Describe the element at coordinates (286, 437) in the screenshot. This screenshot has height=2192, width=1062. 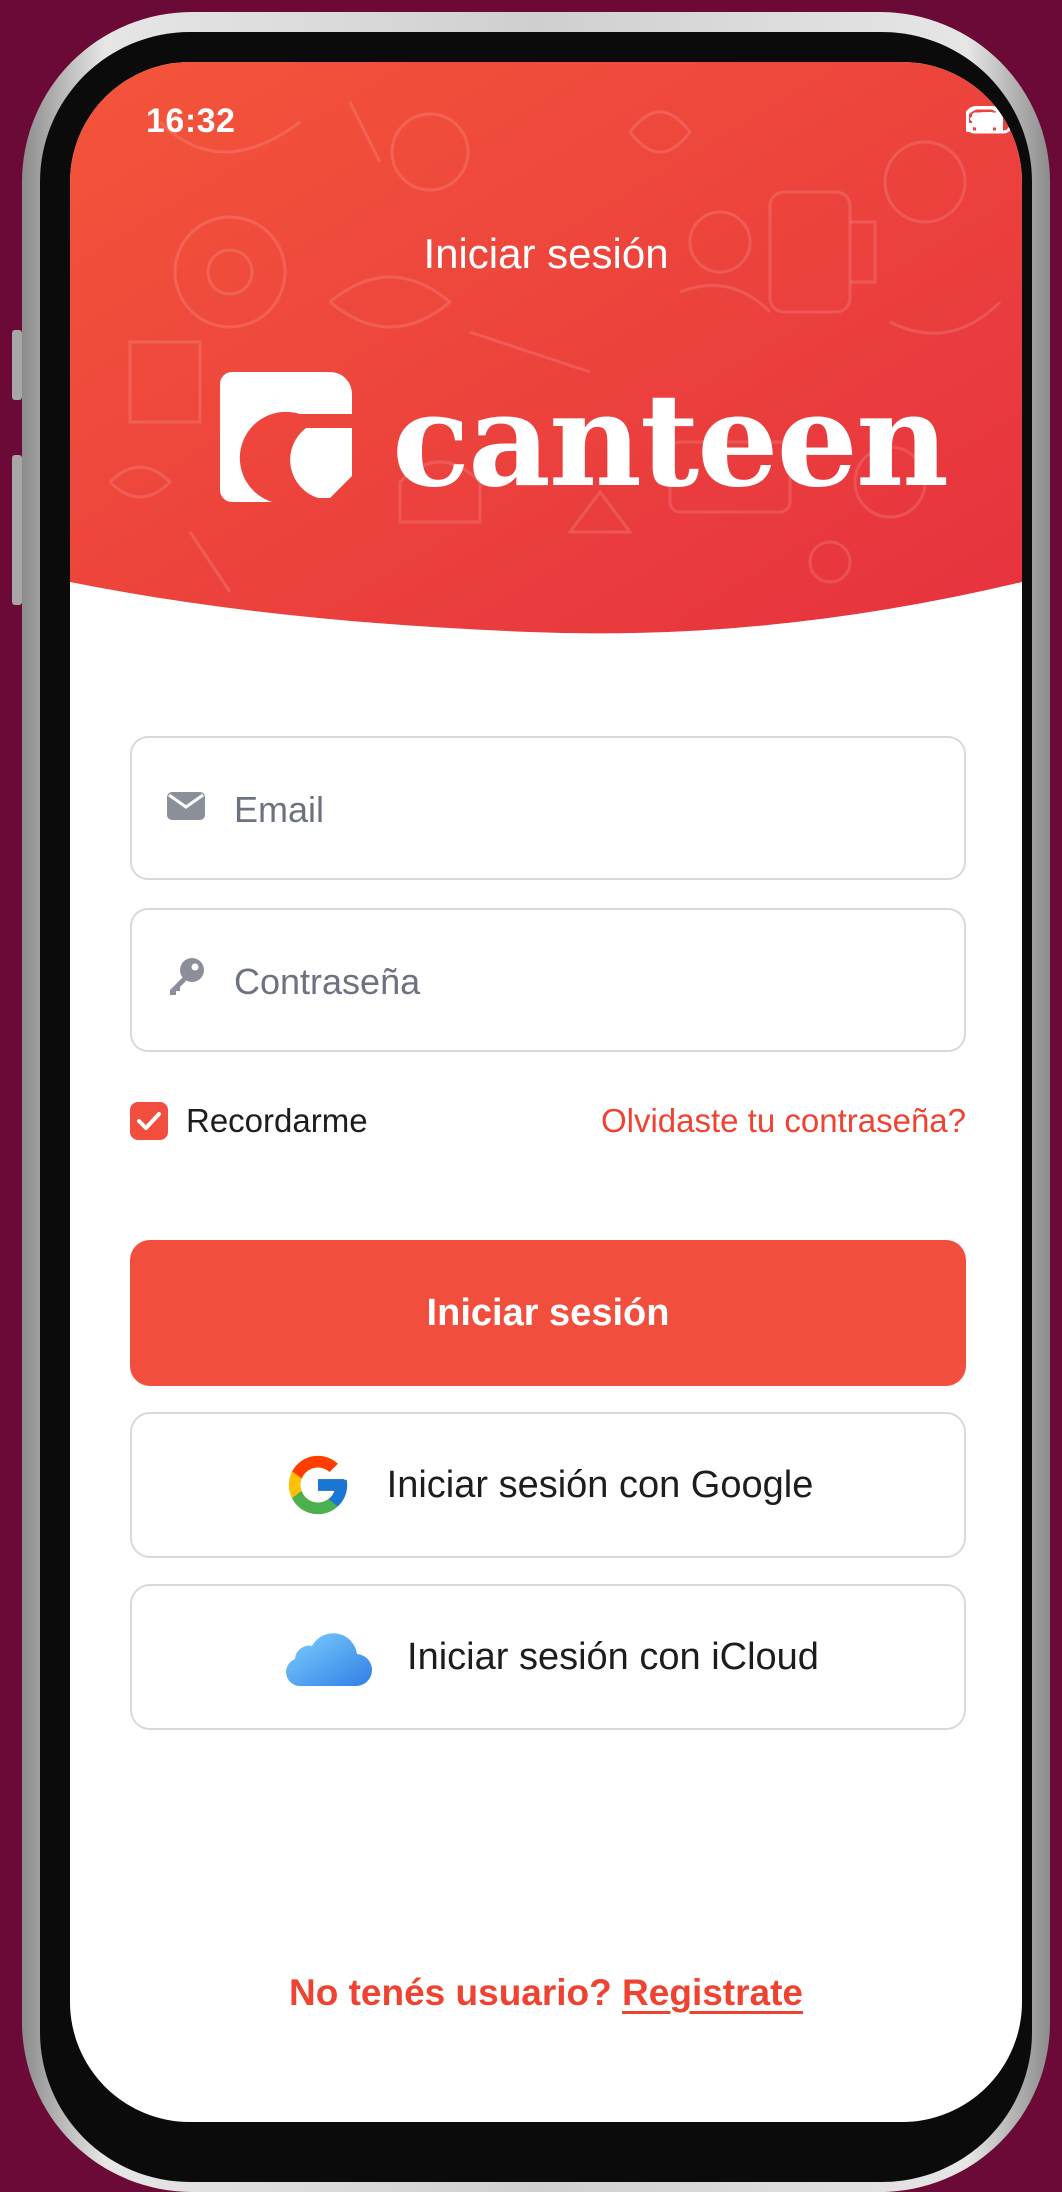
I see `canteen-logo-icon` at that location.